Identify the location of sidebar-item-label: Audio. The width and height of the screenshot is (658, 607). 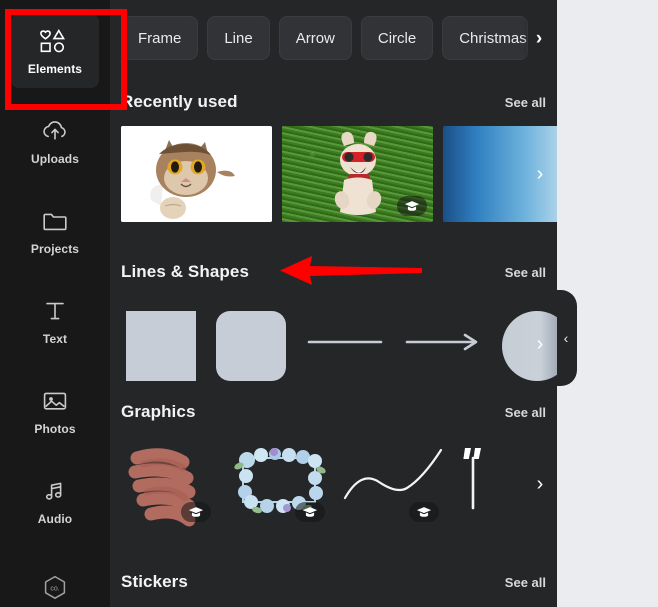
(55, 519).